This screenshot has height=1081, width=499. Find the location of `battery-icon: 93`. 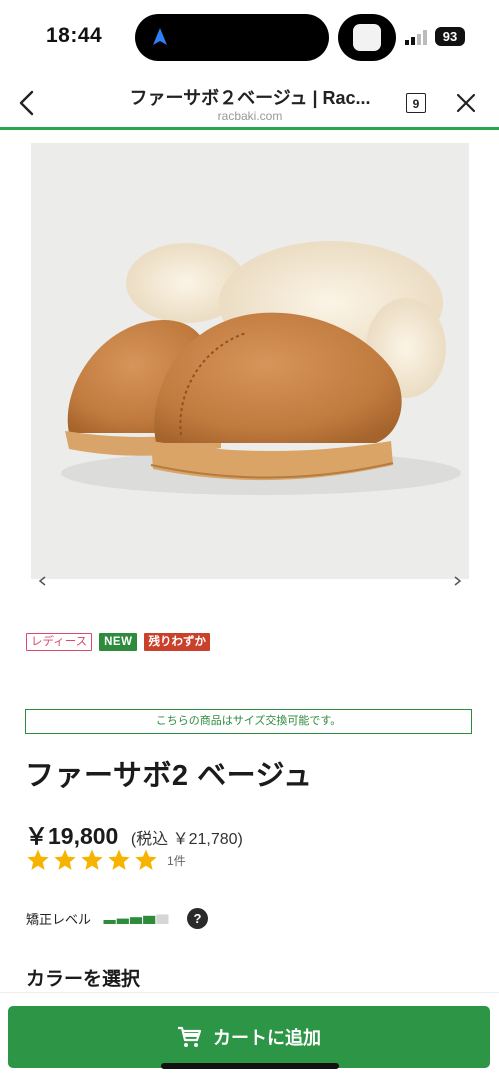

battery-icon: 93 is located at coordinates (450, 36).